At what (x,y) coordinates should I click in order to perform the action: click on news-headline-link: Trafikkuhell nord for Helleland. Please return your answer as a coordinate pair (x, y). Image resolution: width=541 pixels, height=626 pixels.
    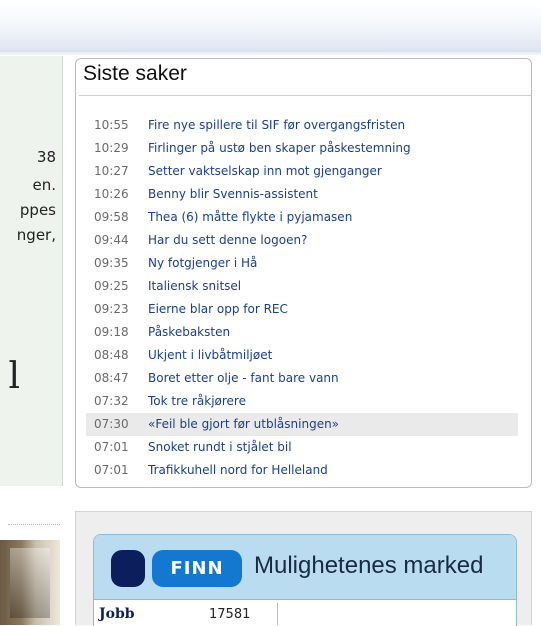
    Looking at the image, I should click on (238, 470).